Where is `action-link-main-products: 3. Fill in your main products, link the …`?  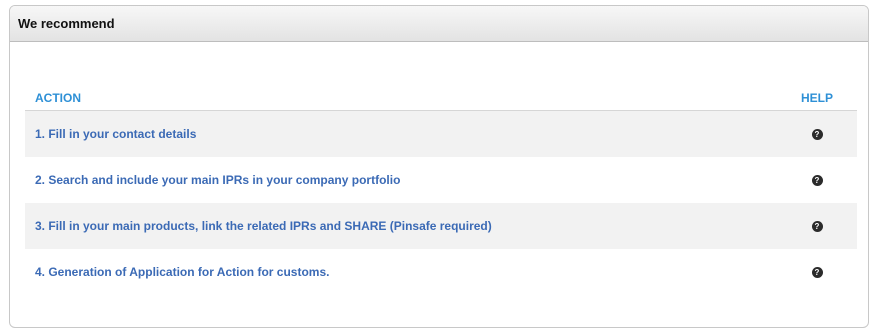
action-link-main-products: 3. Fill in your main products, link the … is located at coordinates (258, 226).